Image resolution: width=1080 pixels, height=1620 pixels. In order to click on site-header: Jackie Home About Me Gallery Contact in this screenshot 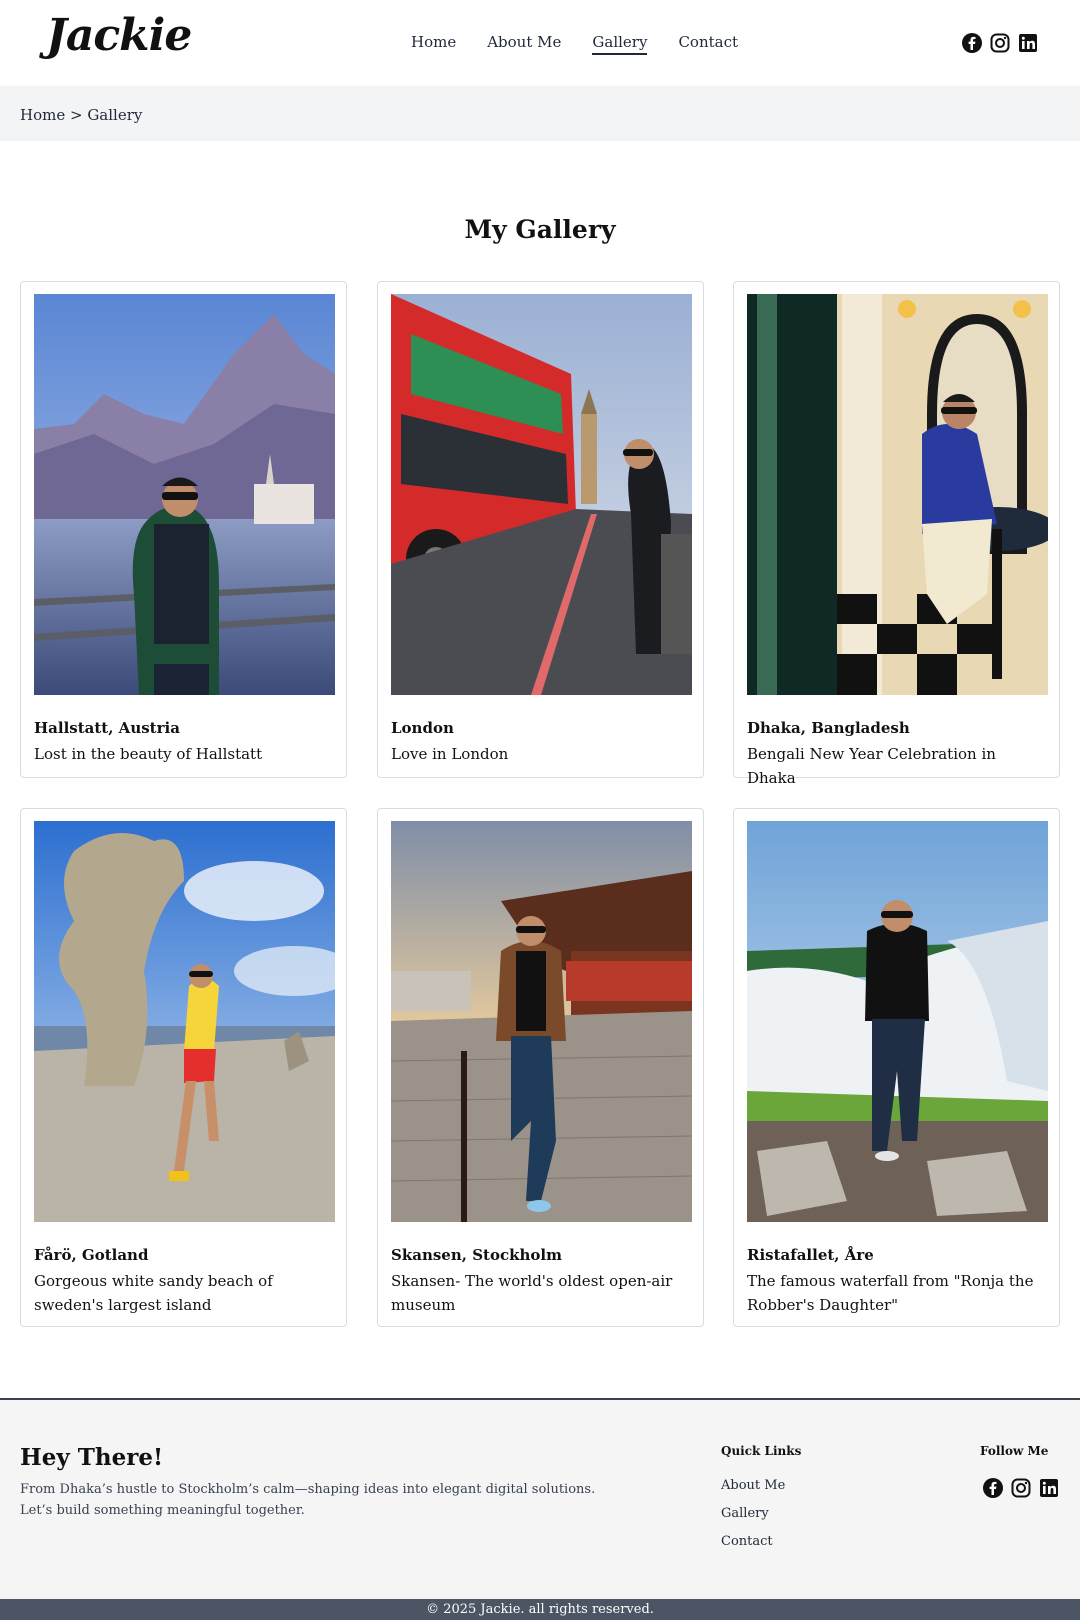, I will do `click(540, 43)`.